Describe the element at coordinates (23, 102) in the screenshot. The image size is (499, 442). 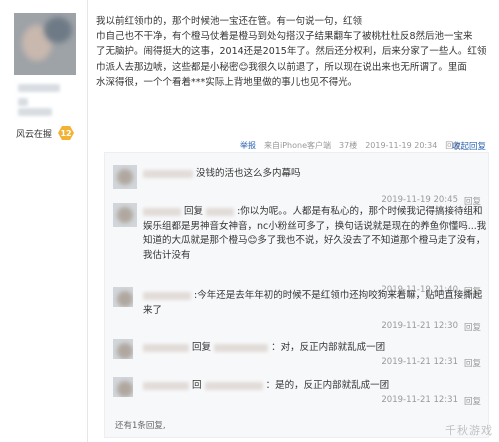
I see `blurred-icon` at that location.